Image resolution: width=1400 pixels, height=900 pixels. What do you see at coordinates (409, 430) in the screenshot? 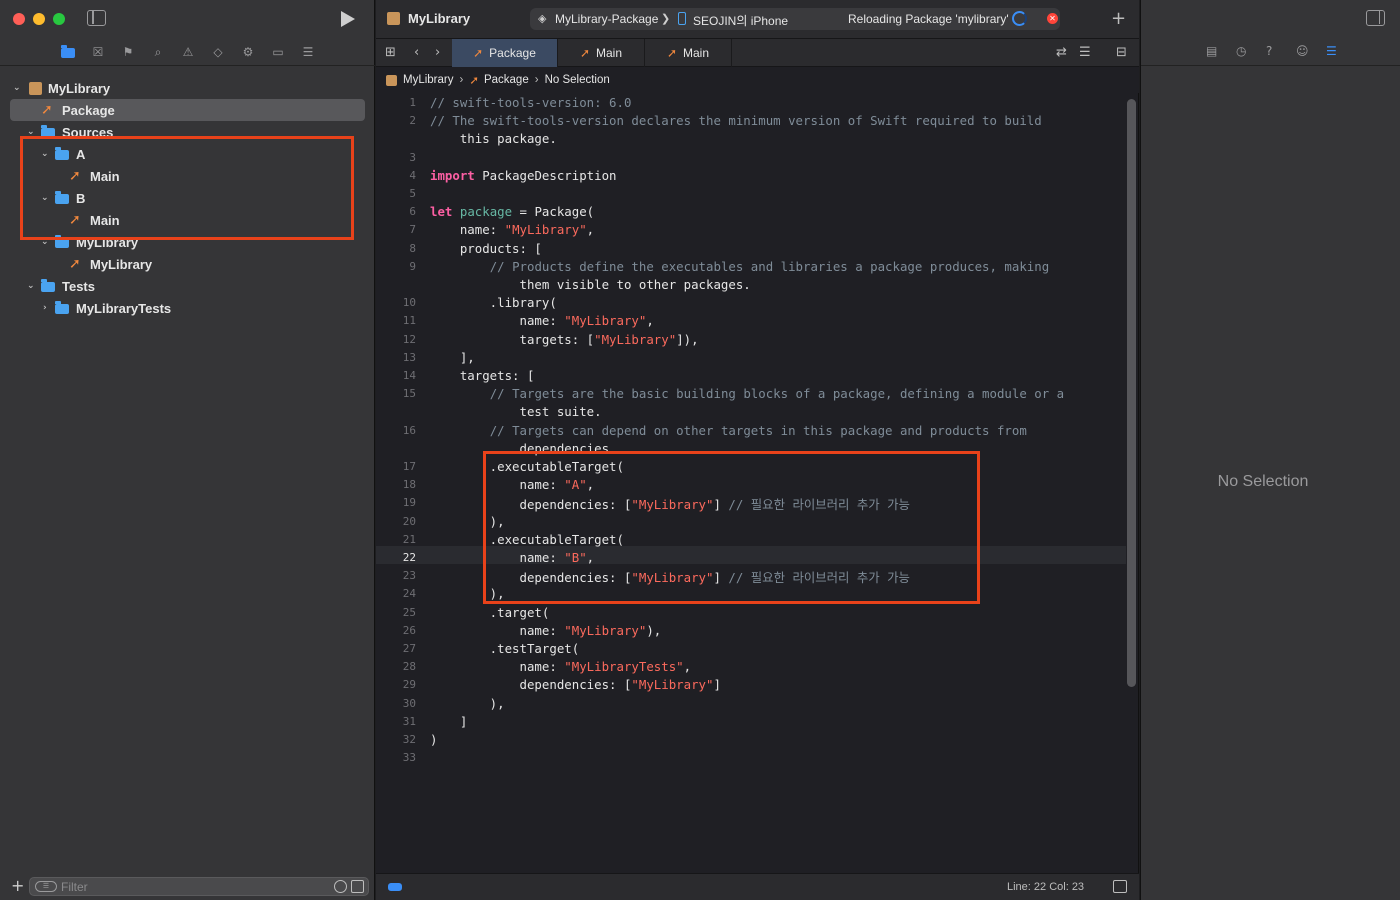
I see `line-number: 16` at bounding box center [409, 430].